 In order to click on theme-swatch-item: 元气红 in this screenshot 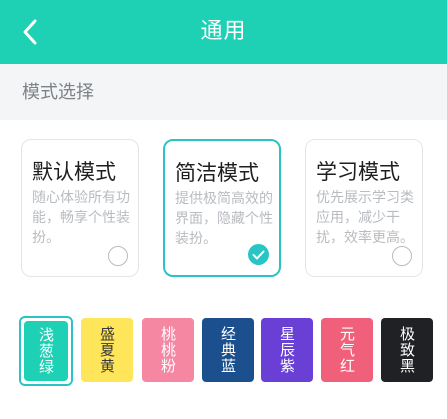, I will do `click(347, 350)`.